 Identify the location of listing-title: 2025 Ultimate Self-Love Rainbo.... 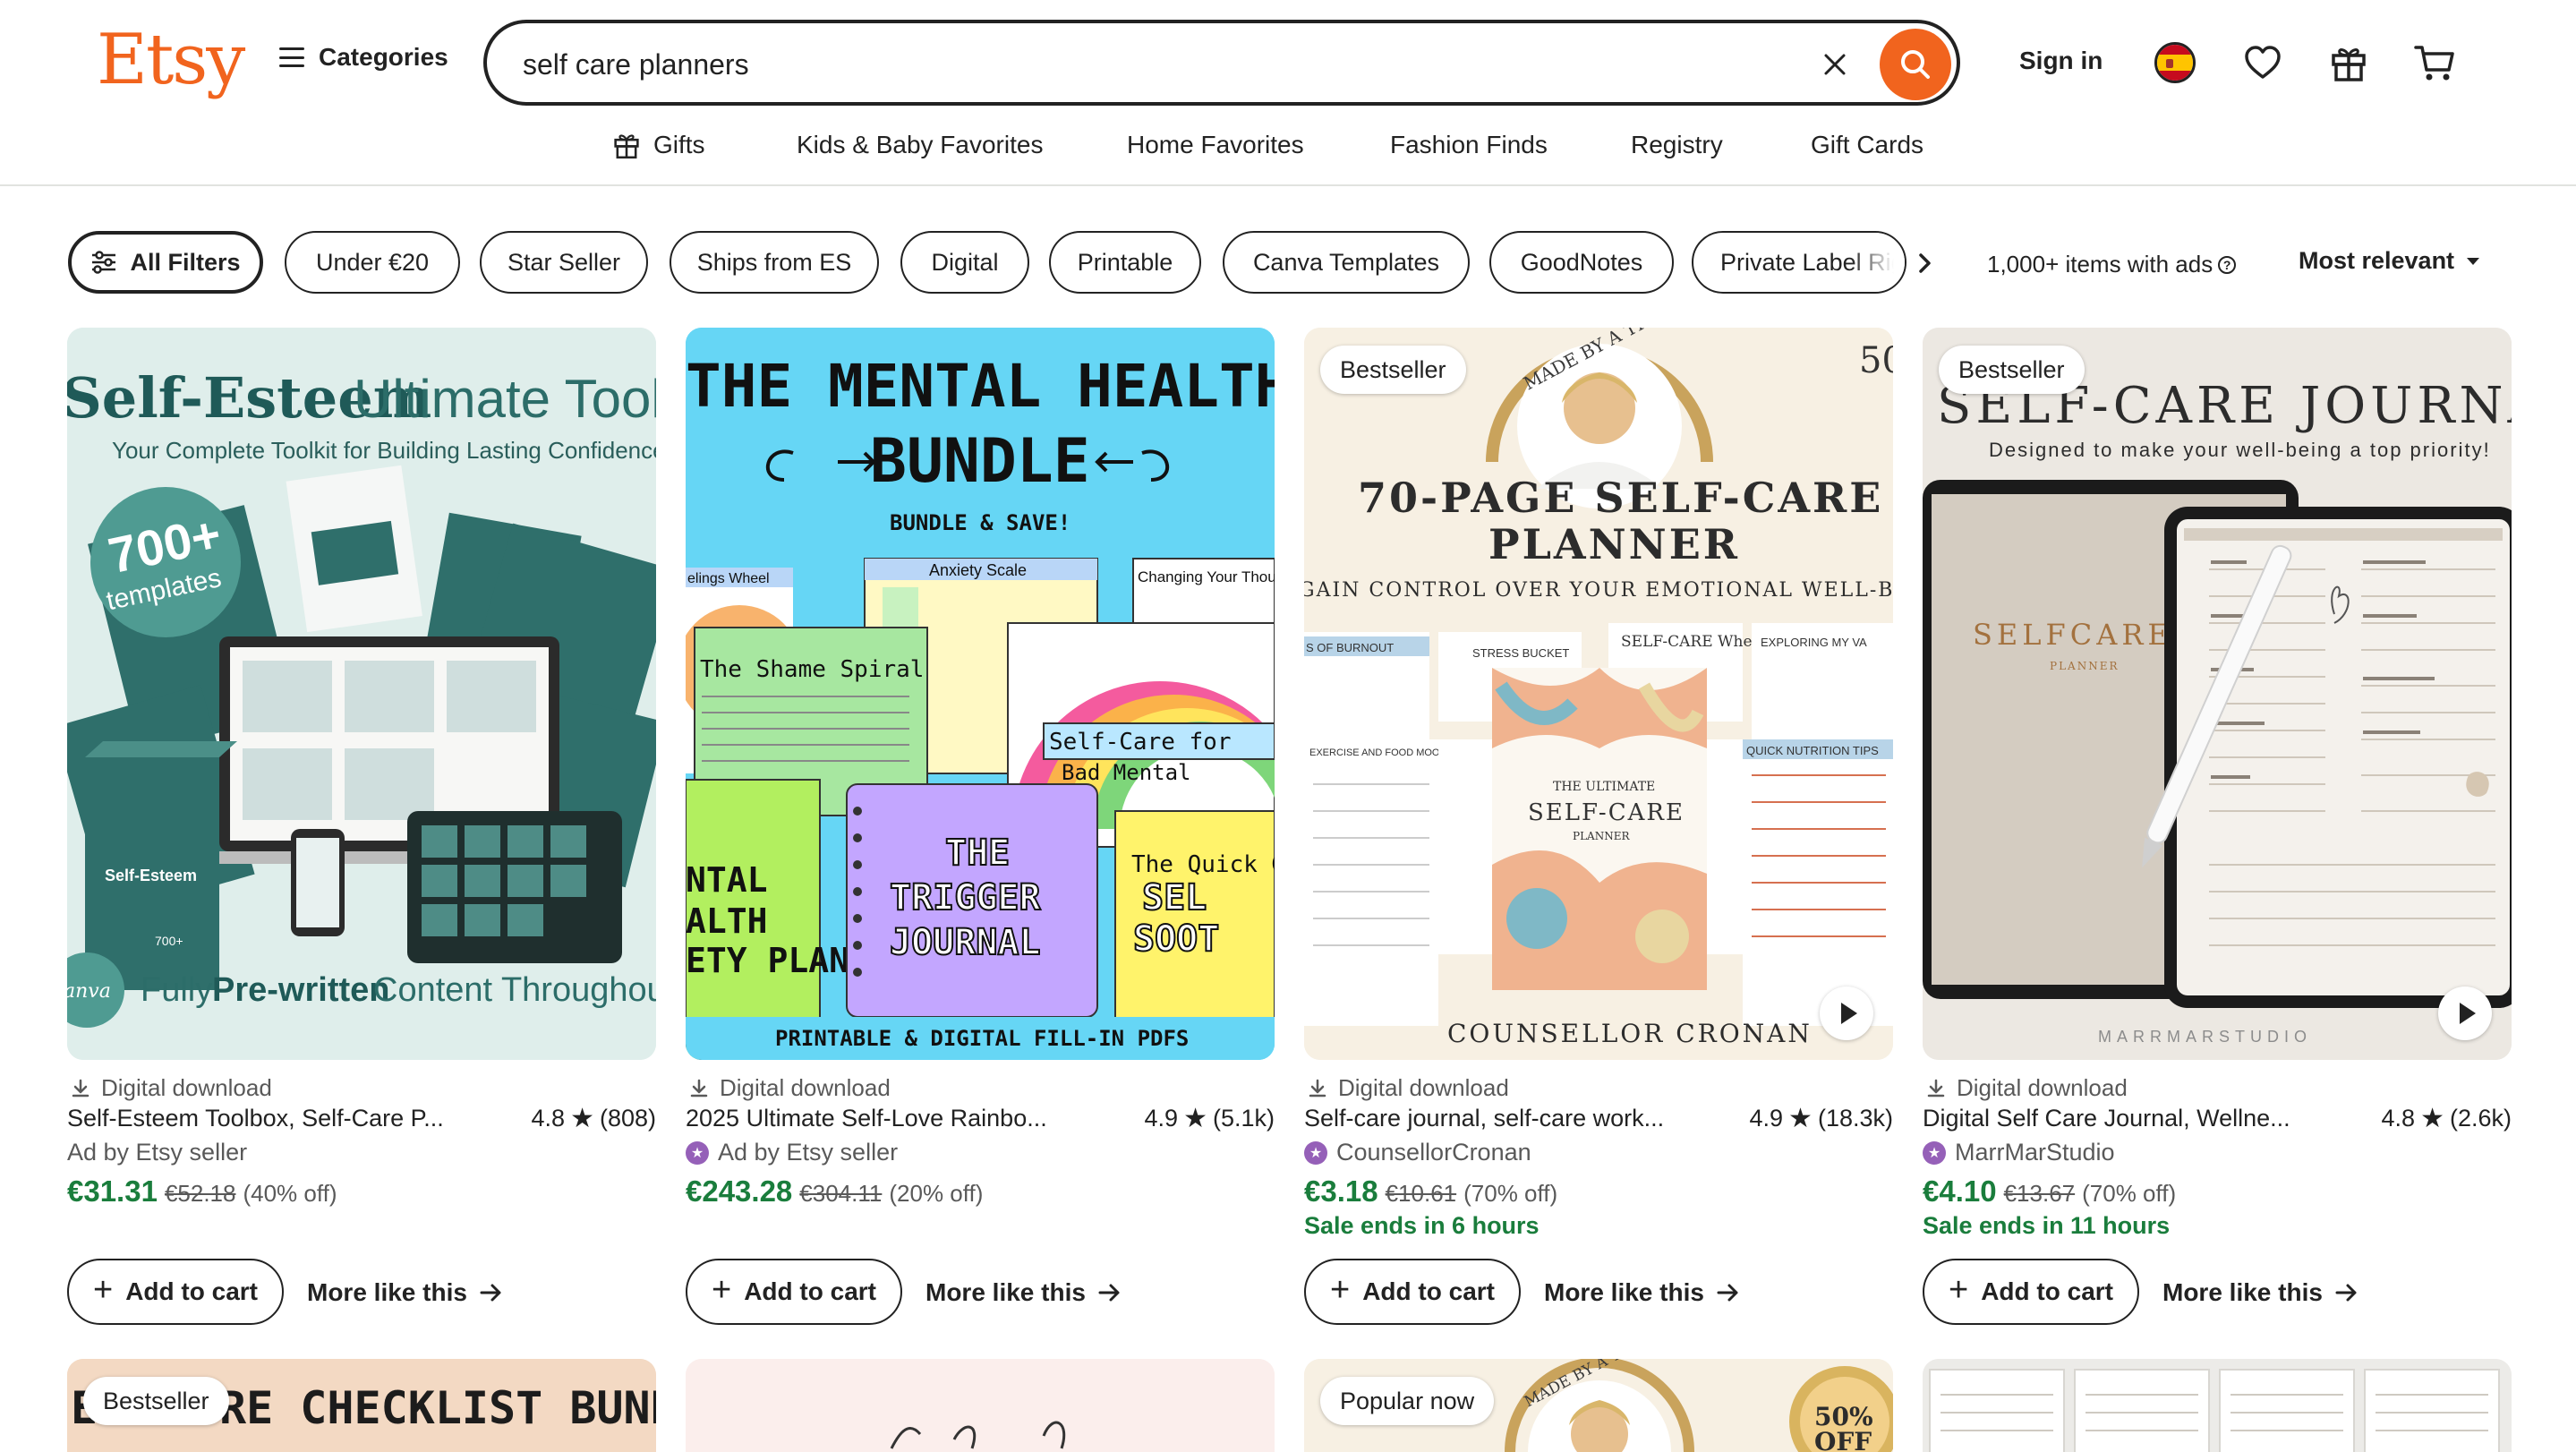
(891, 1118).